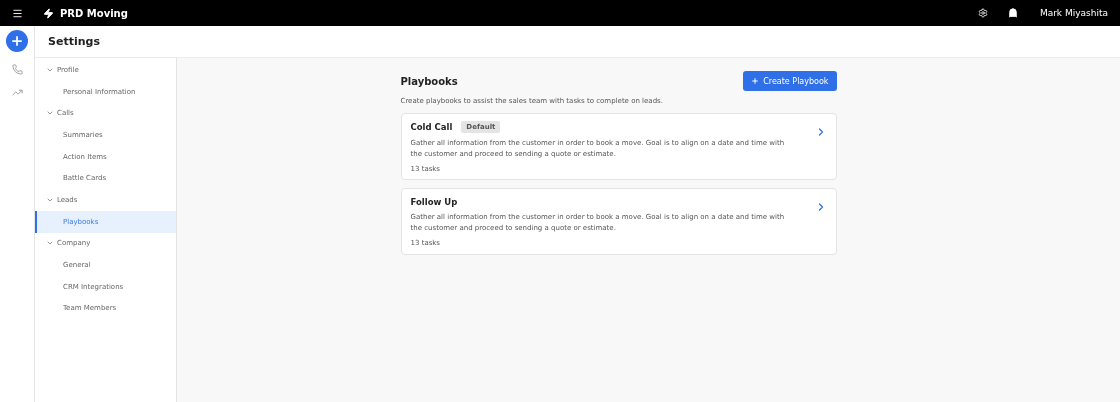 The image size is (1120, 402). Describe the element at coordinates (17, 13) in the screenshot. I see `menu-icon` at that location.